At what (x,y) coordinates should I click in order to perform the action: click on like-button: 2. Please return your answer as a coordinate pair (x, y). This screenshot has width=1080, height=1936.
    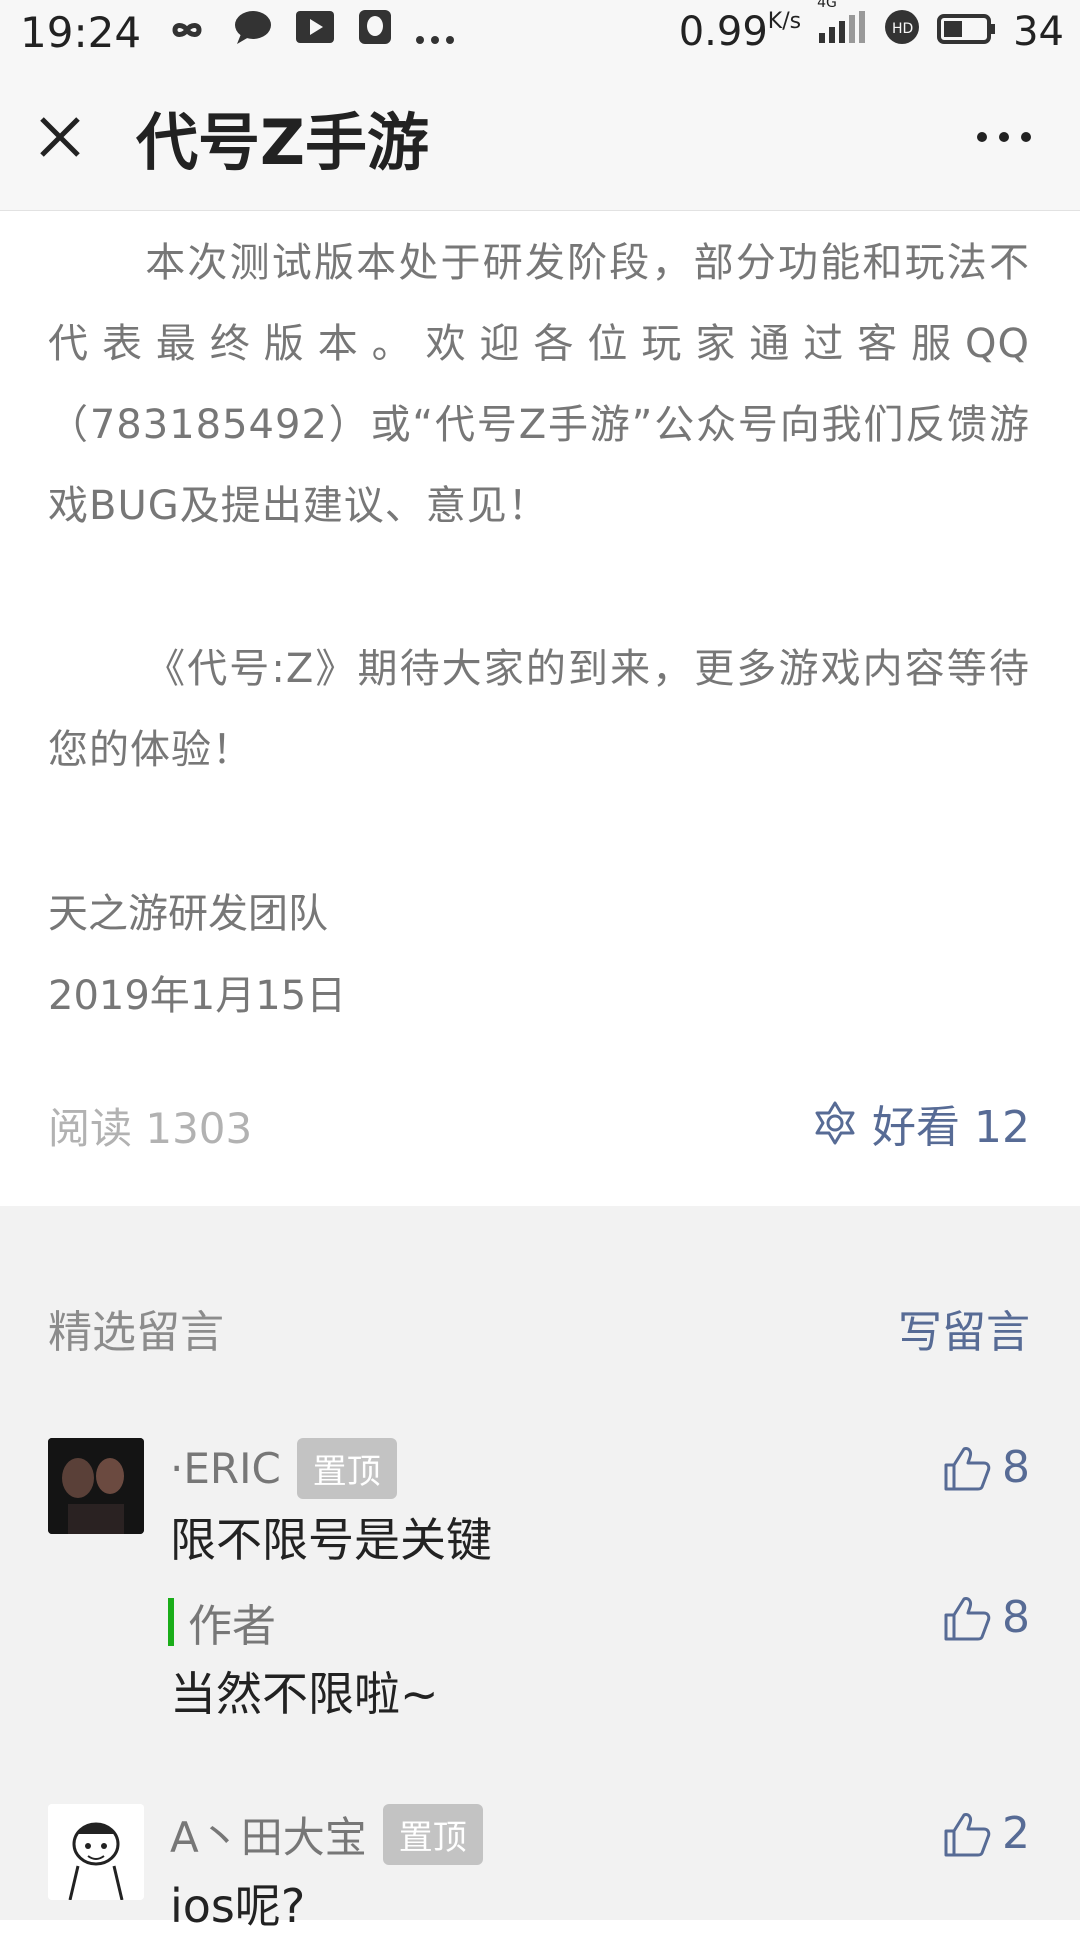
    Looking at the image, I should click on (986, 1833).